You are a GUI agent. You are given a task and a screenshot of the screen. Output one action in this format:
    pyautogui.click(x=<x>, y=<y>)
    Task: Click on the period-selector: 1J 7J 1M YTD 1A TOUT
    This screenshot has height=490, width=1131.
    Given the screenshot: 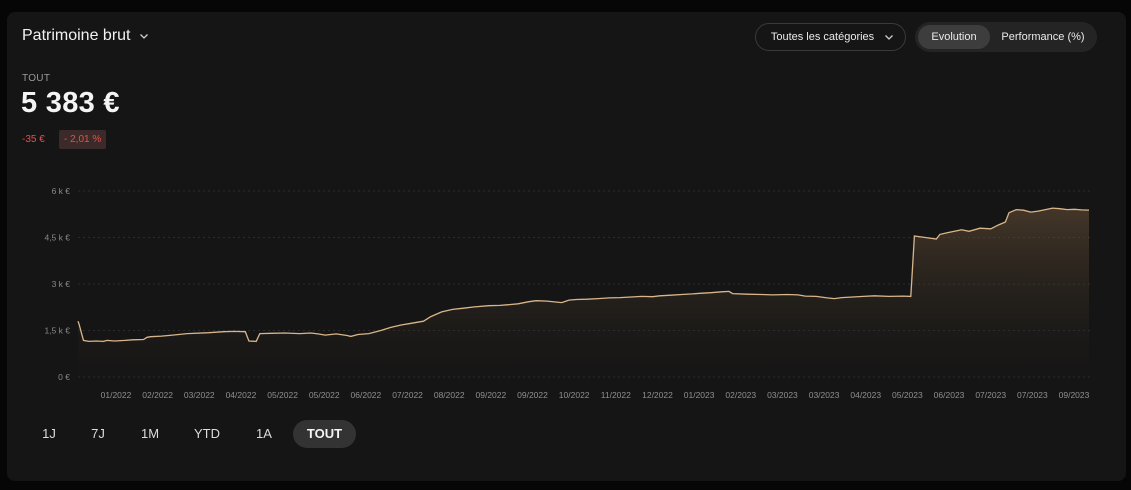 What is the action you would take?
    pyautogui.click(x=200, y=435)
    